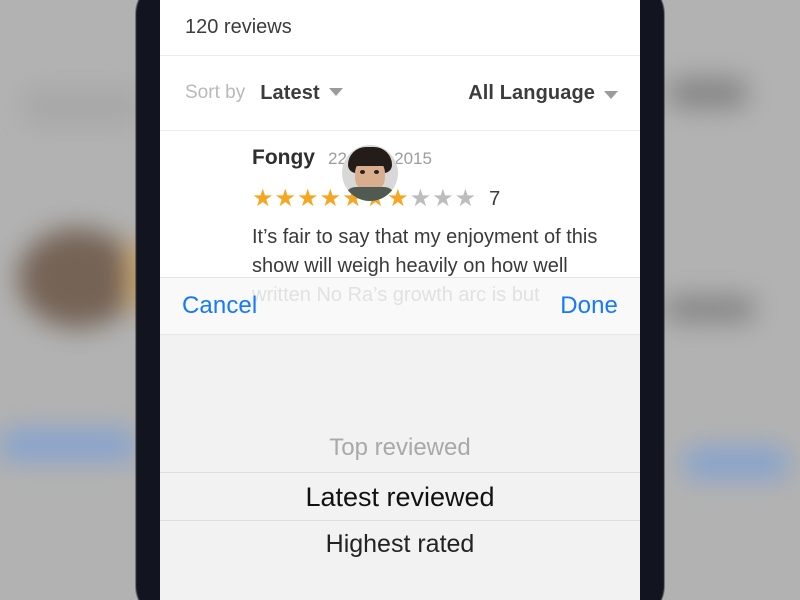 Image resolution: width=800 pixels, height=600 pixels. What do you see at coordinates (370, 159) in the screenshot?
I see `avatar-fringe` at bounding box center [370, 159].